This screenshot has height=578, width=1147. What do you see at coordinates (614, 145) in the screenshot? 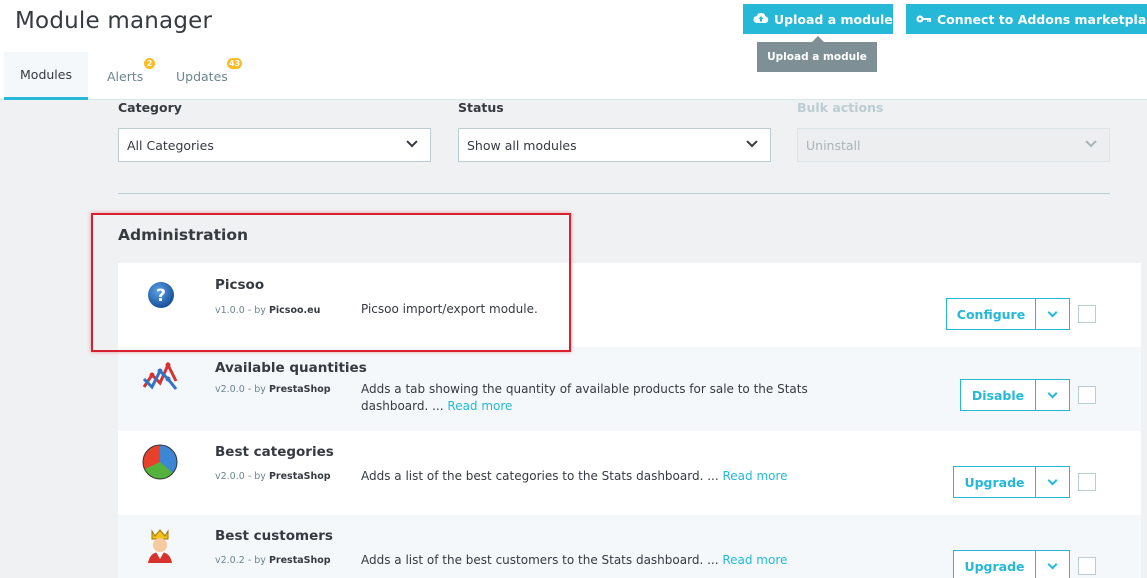
I see `status-select: Show all modules` at bounding box center [614, 145].